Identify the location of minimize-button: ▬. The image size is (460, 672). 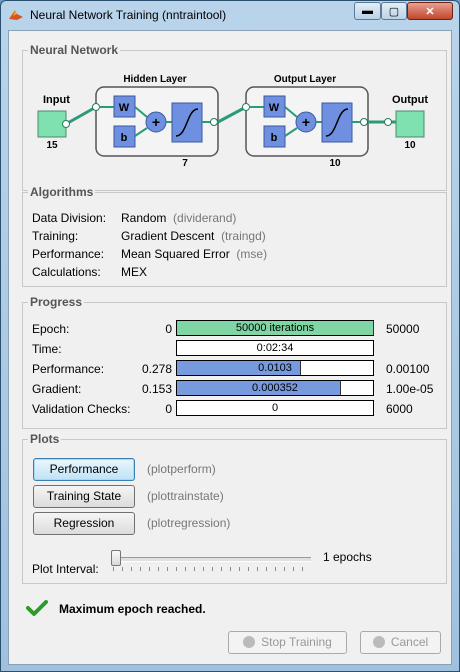
(367, 11).